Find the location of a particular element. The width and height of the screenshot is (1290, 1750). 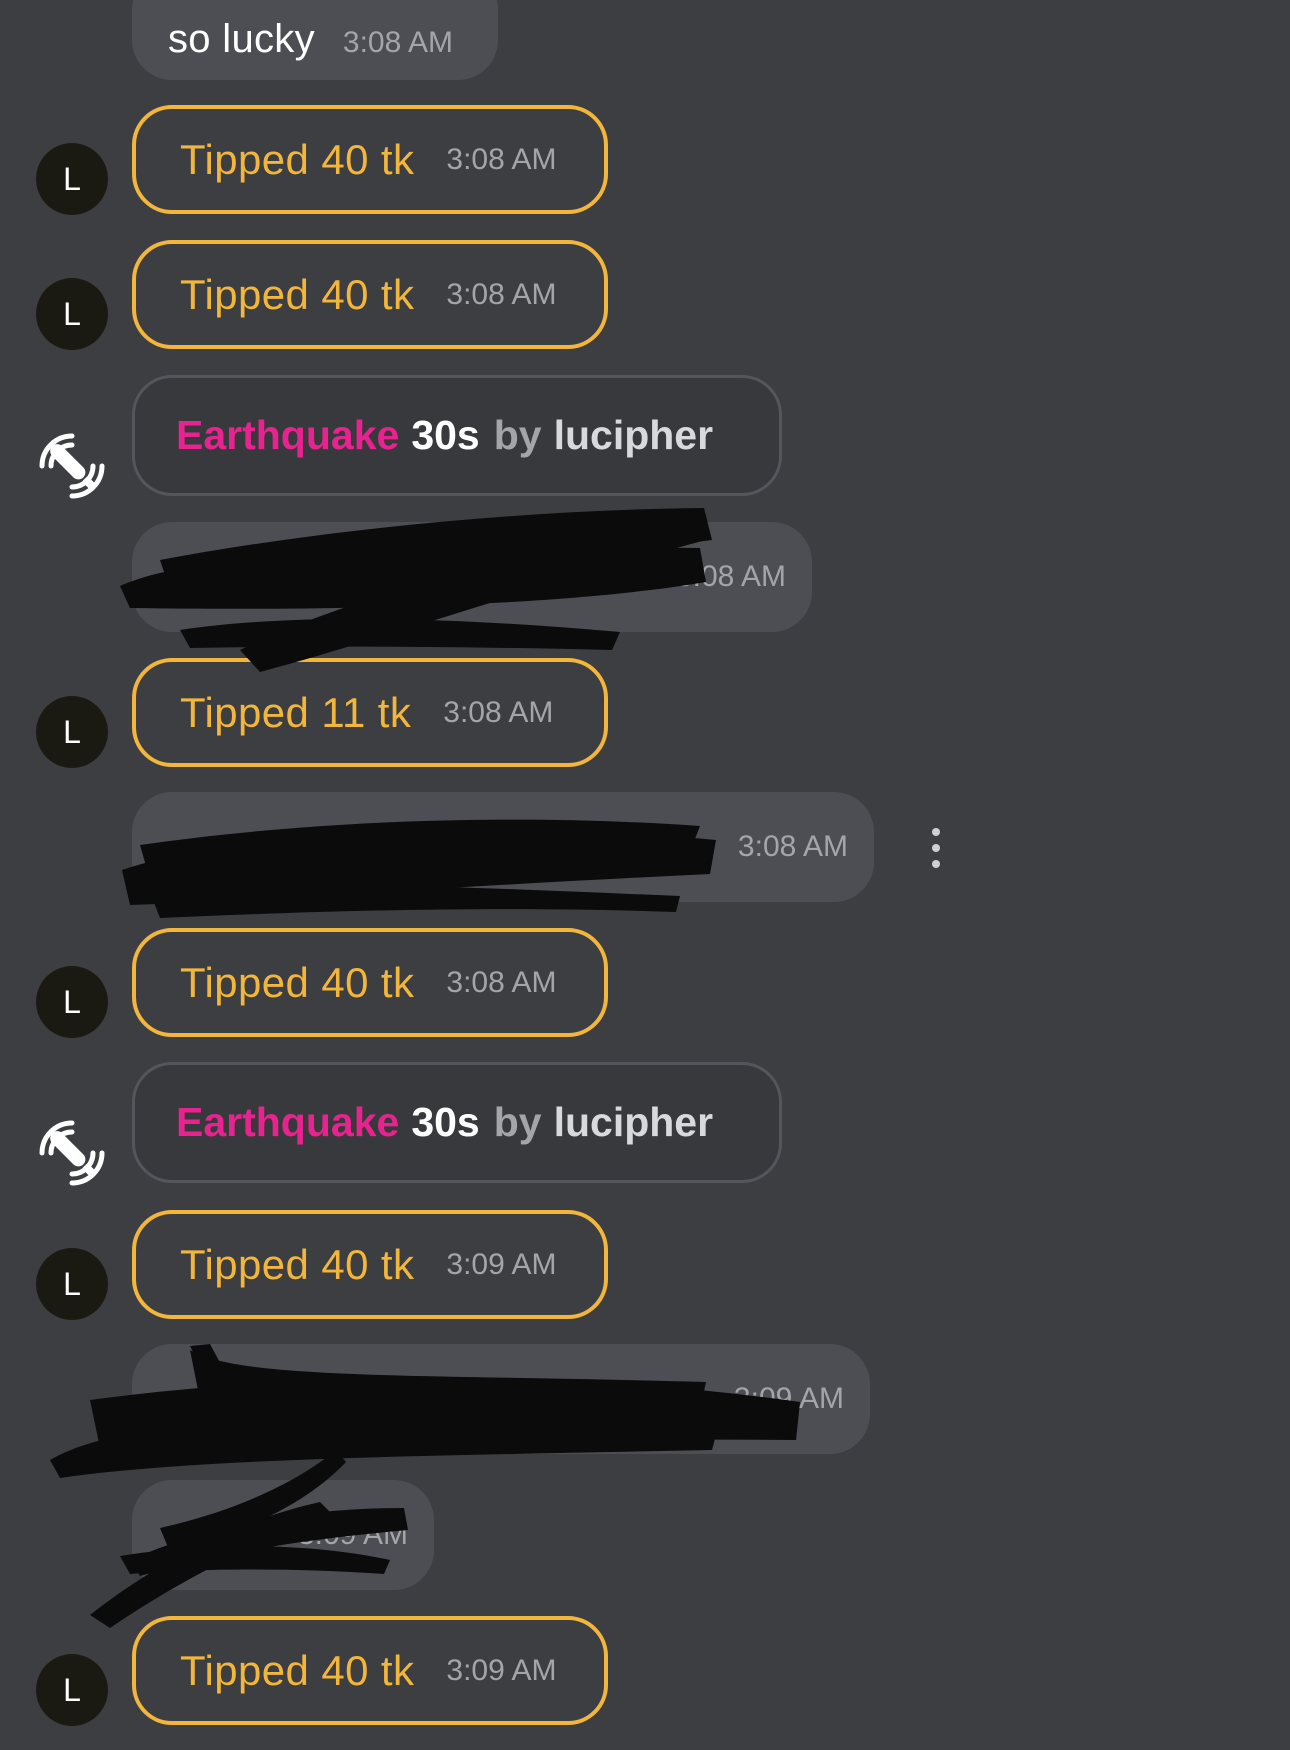

message-bubble: so lucky 3:08 AM is located at coordinates (315, 40).